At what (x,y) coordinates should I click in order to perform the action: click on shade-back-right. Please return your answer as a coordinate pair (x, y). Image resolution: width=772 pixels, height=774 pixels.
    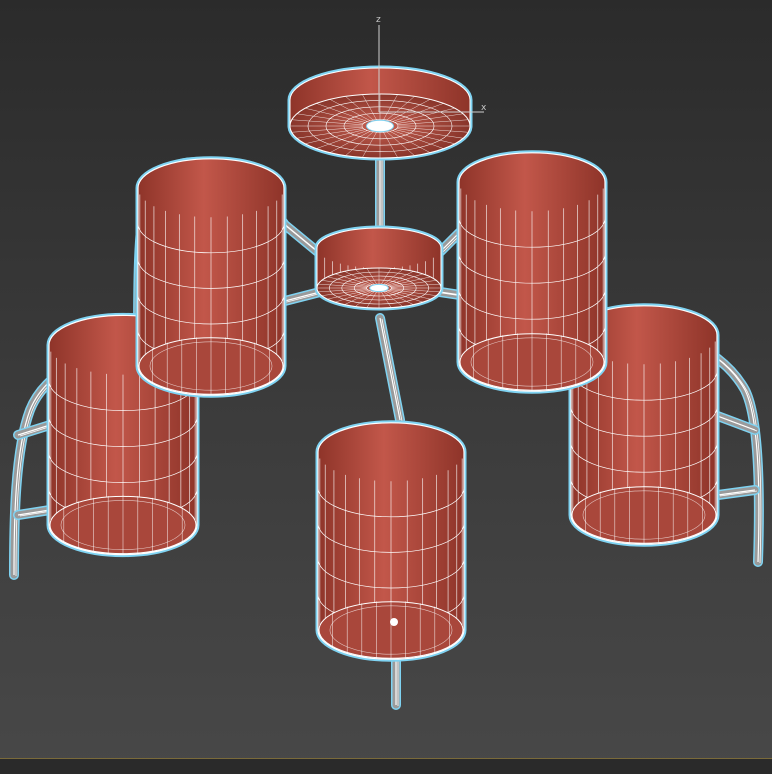
    Looking at the image, I should click on (532, 272).